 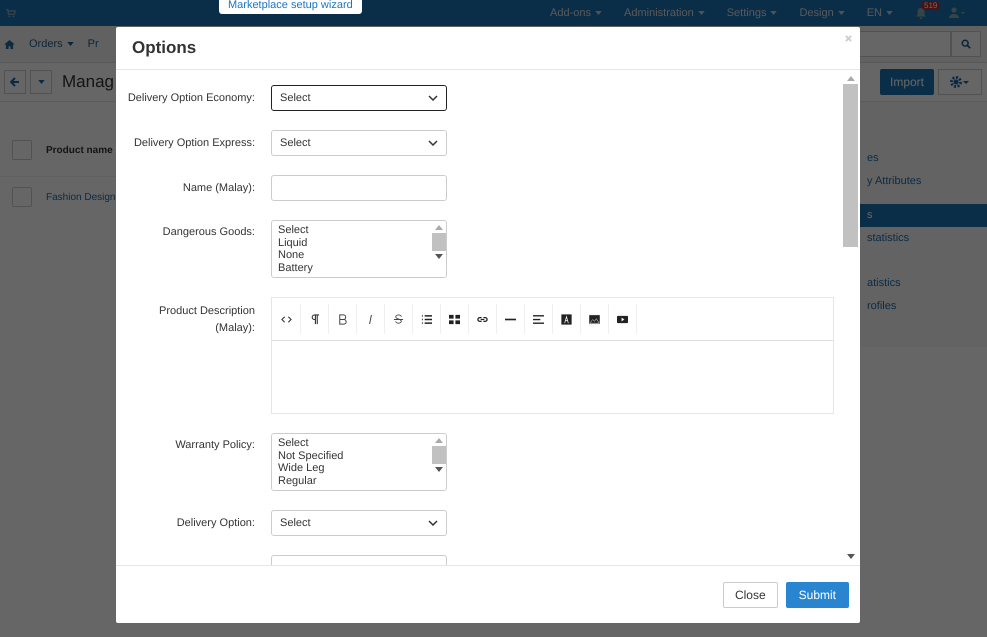 I want to click on list-option: Battery, so click(x=351, y=268).